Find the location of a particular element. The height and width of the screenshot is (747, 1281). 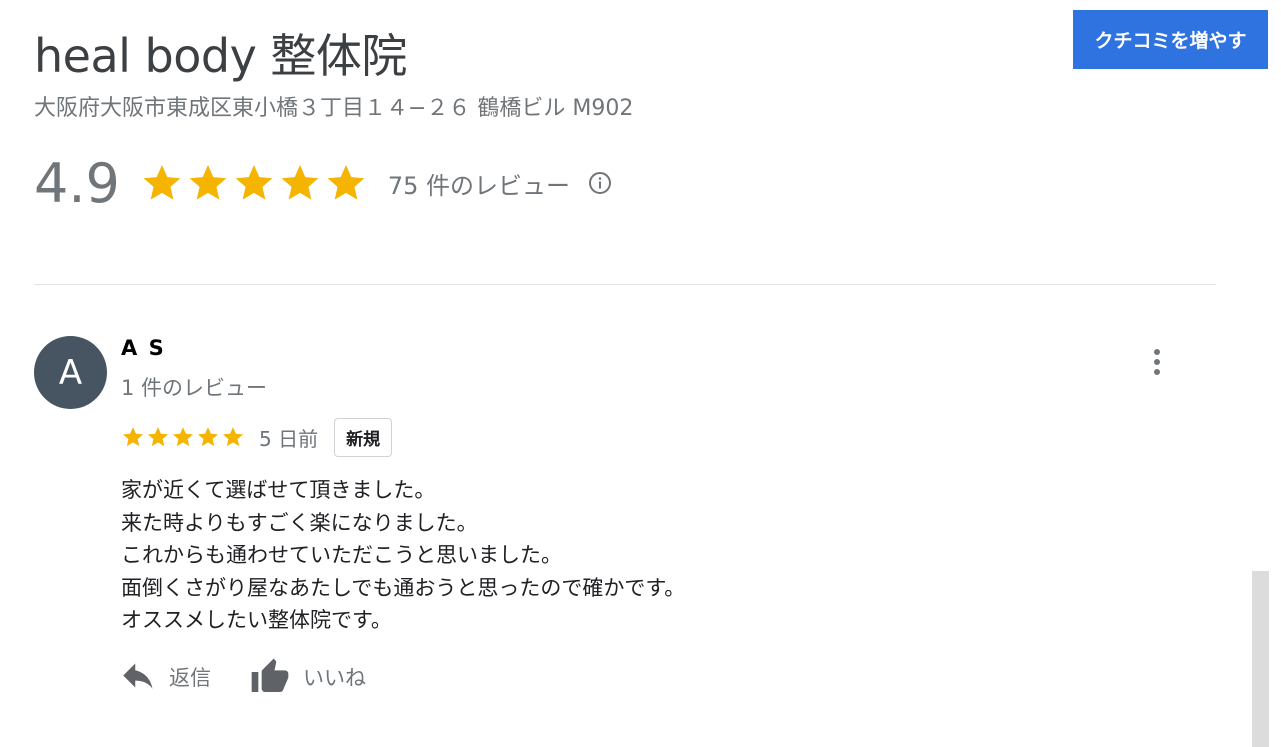

review-stars is located at coordinates (183, 437).